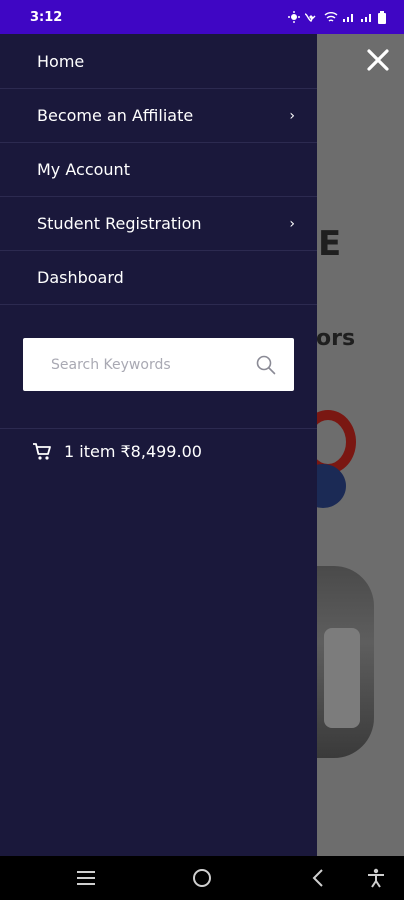 The width and height of the screenshot is (404, 900). Describe the element at coordinates (80, 277) in the screenshot. I see `menu-item-label: Dashboard` at that location.